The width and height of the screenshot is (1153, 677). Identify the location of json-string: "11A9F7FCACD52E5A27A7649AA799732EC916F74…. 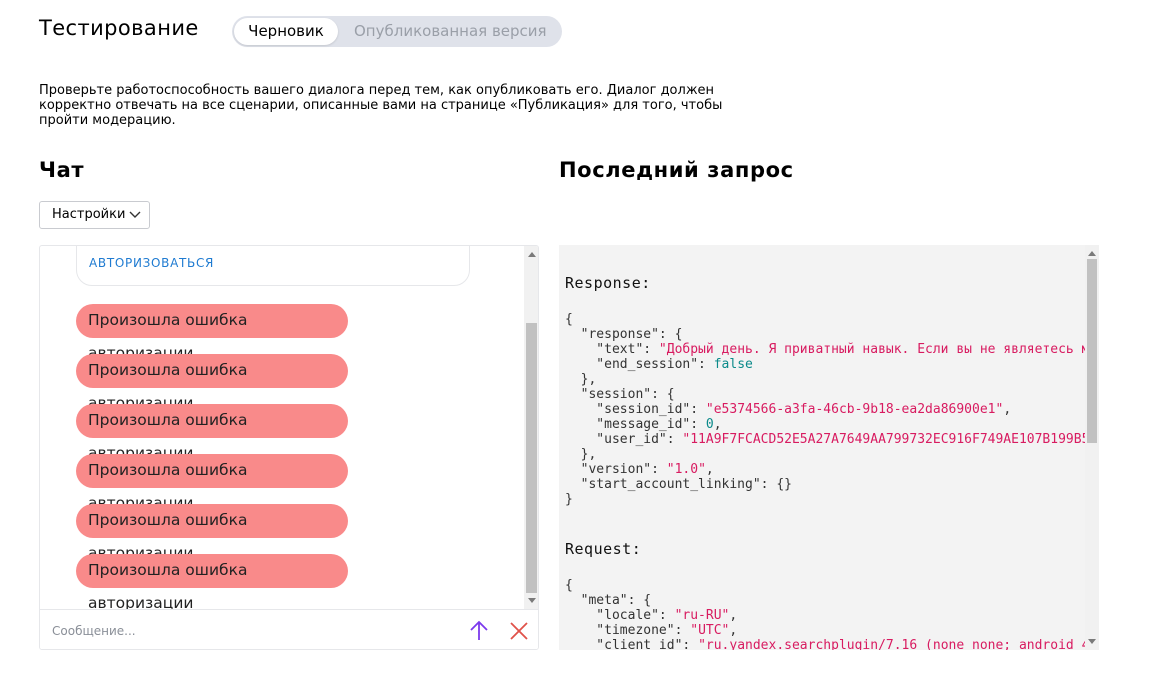
(890, 439).